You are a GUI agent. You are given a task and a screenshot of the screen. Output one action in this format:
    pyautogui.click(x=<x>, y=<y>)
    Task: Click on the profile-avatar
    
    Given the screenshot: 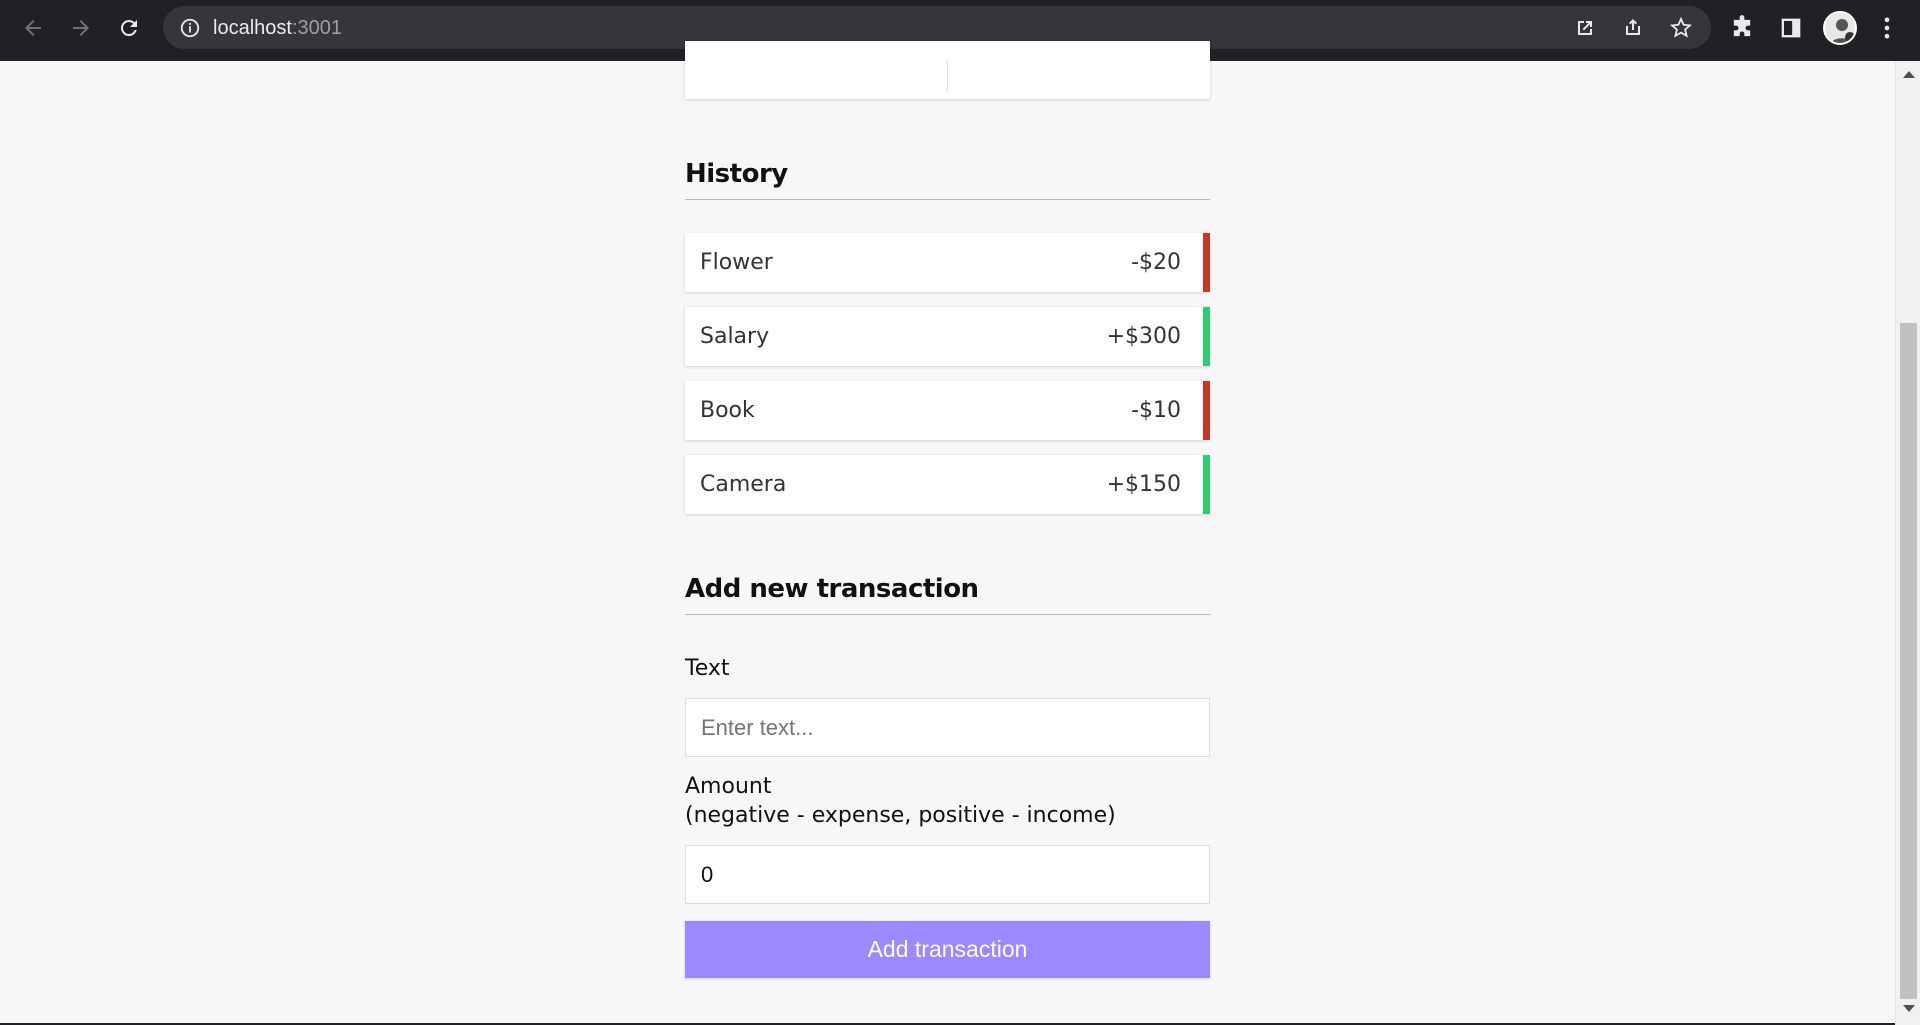 What is the action you would take?
    pyautogui.click(x=1840, y=28)
    